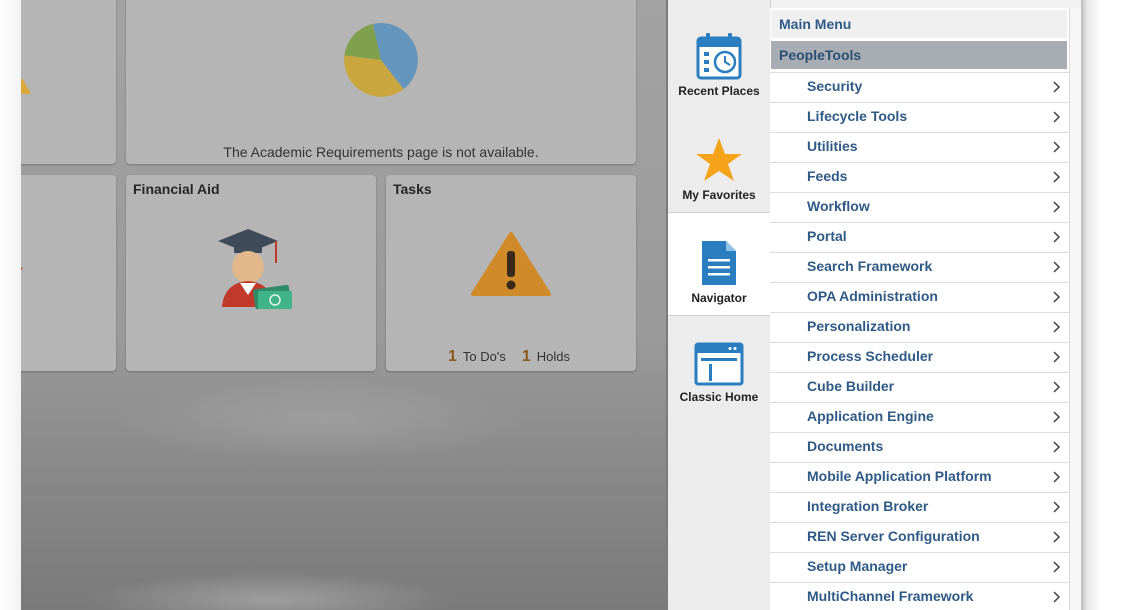 This screenshot has height=610, width=1123. I want to click on menu-item-portal: Portal, so click(919, 237).